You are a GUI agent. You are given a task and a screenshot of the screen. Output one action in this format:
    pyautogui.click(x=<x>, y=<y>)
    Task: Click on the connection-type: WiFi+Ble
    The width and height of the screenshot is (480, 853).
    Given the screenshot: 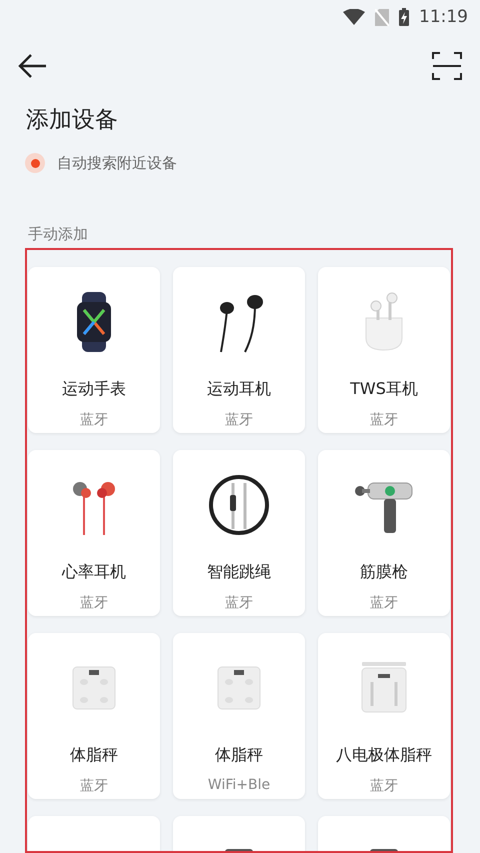 What is the action you would take?
    pyautogui.click(x=239, y=785)
    